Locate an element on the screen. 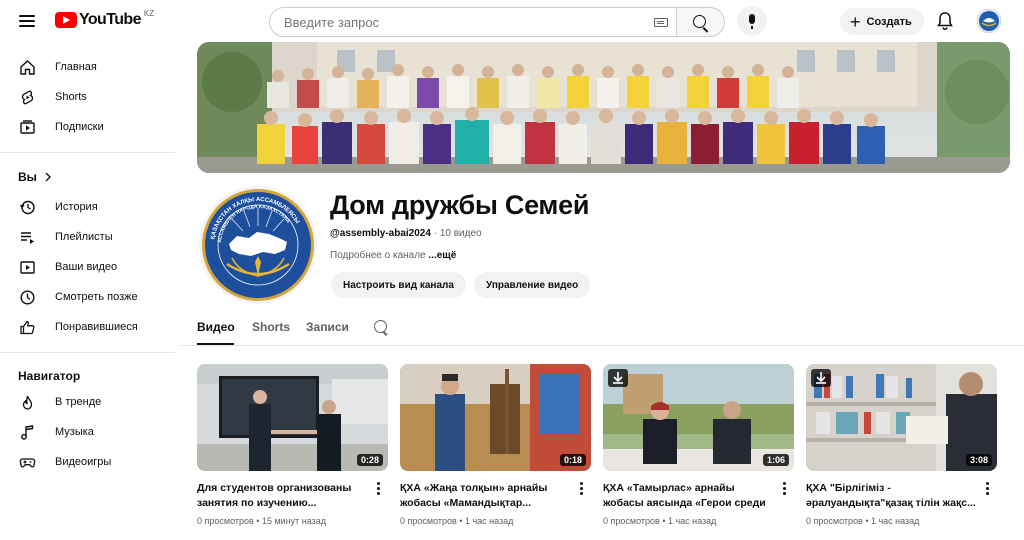 Image resolution: width=1024 pixels, height=540 pixels. sidebar-item-playlists: Плейлисты is located at coordinates (87, 237).